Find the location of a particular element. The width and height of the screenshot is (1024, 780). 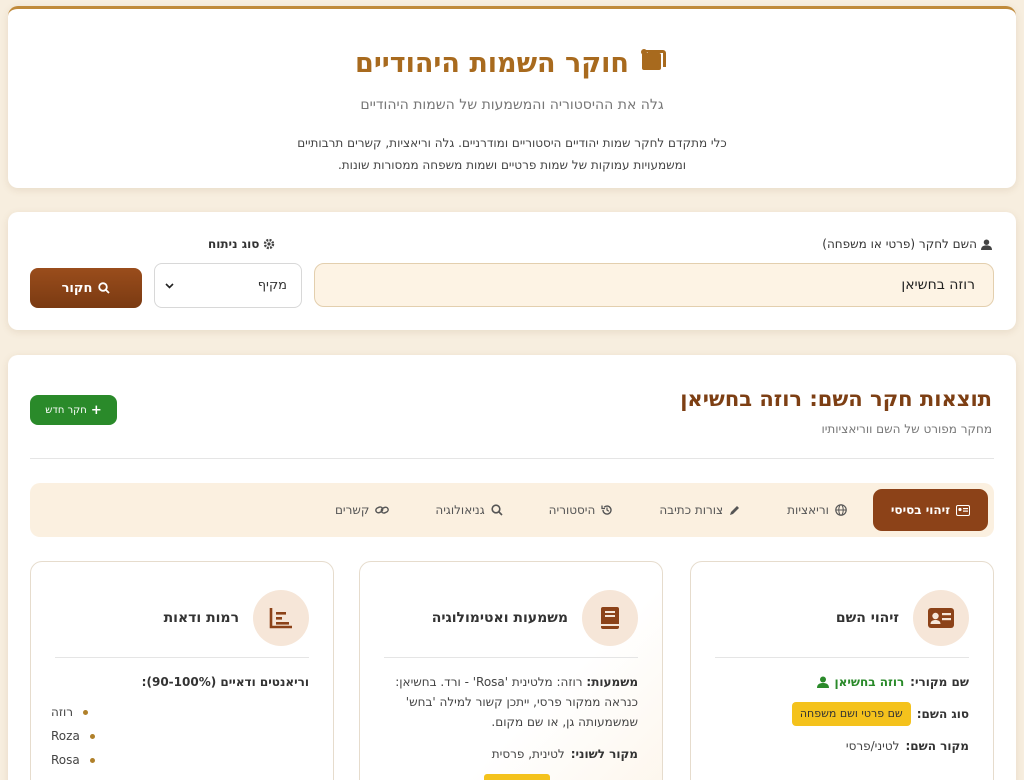

tab-label: היסטוריה is located at coordinates (572, 510).